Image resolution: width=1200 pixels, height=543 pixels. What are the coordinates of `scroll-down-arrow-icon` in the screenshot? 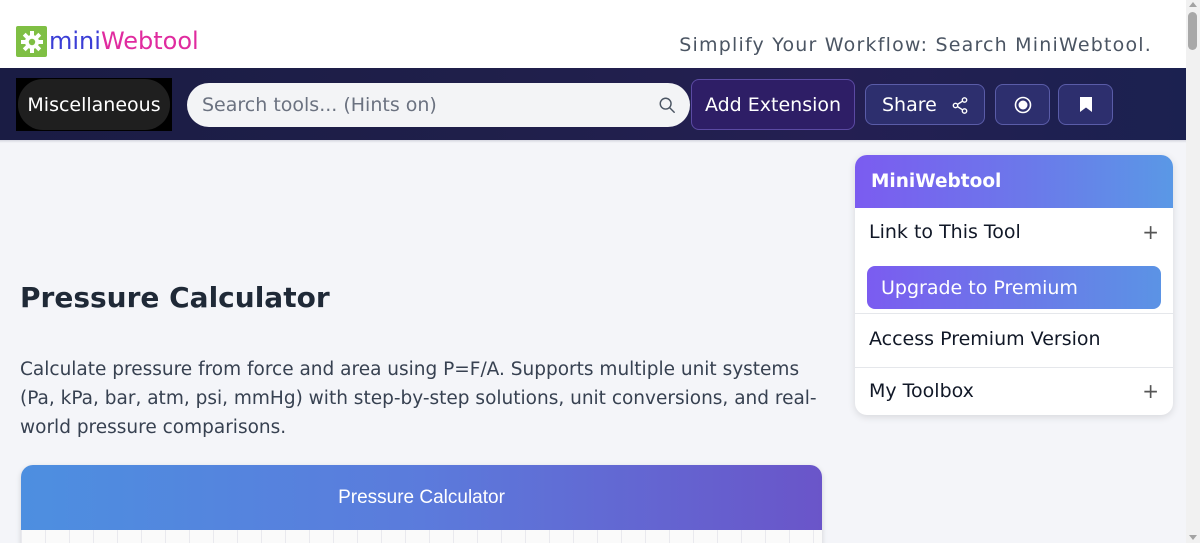 It's located at (1193, 537).